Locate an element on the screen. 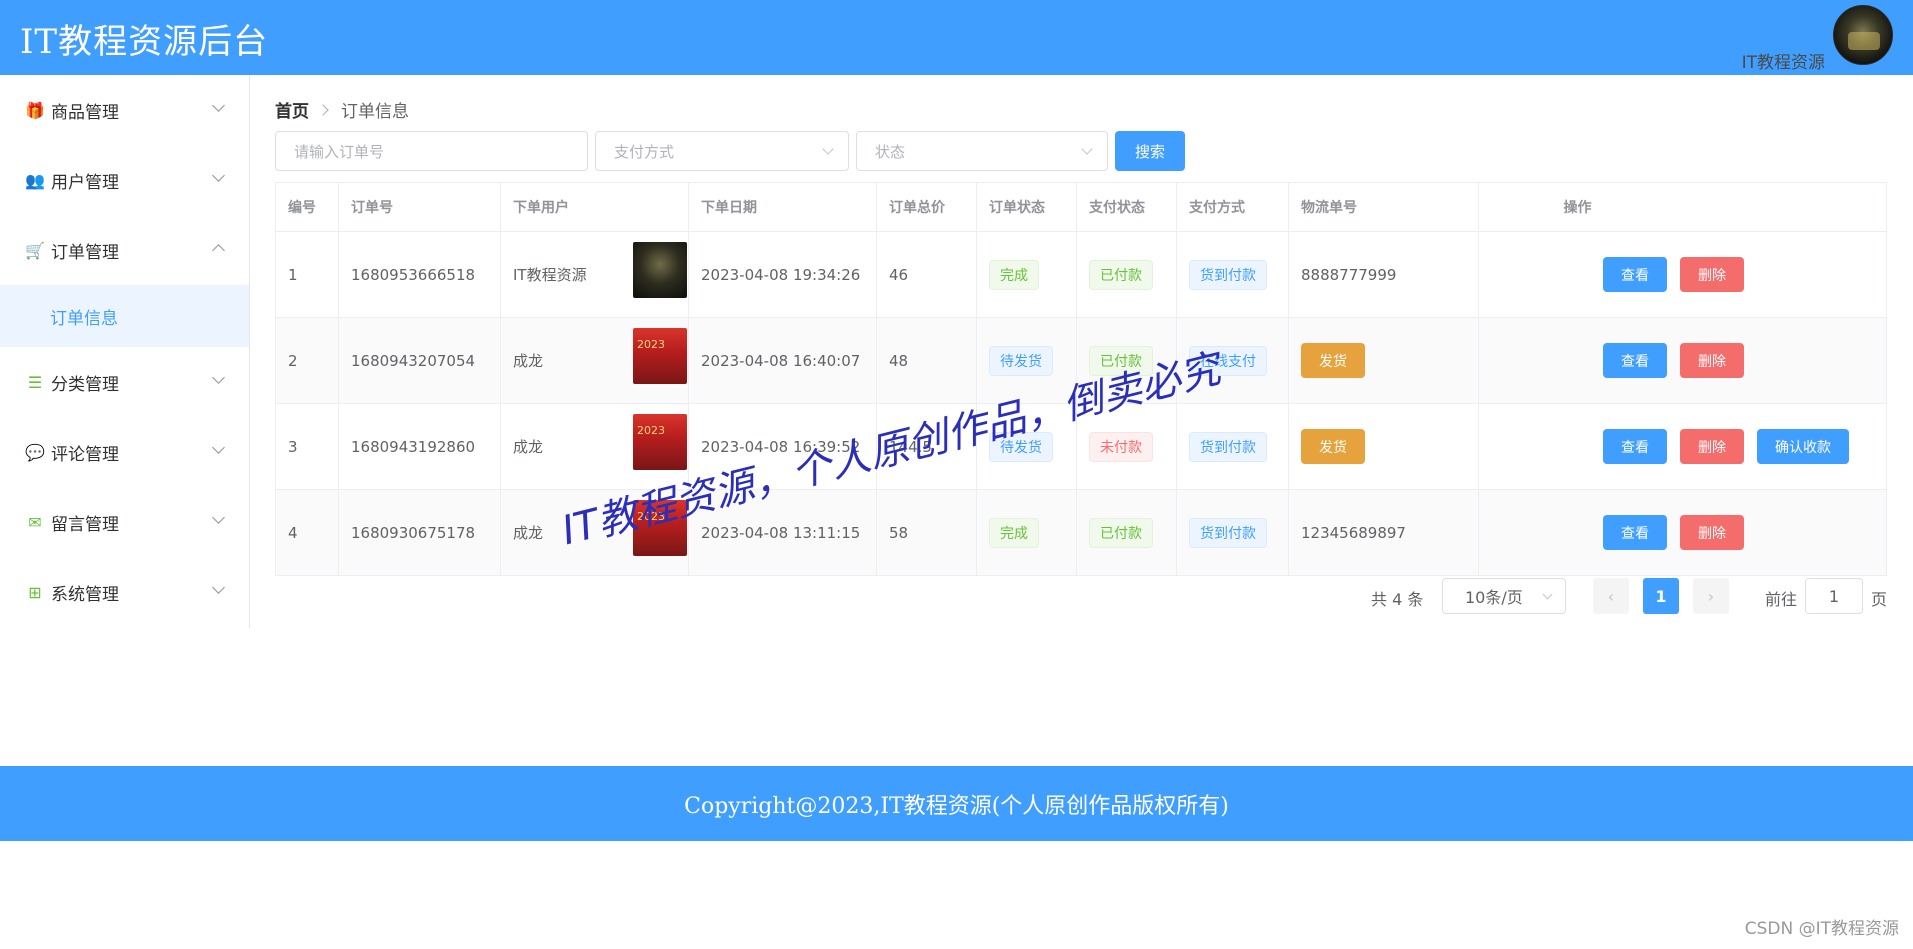 This screenshot has width=1913, height=949. chevron-up-icon is located at coordinates (218, 250).